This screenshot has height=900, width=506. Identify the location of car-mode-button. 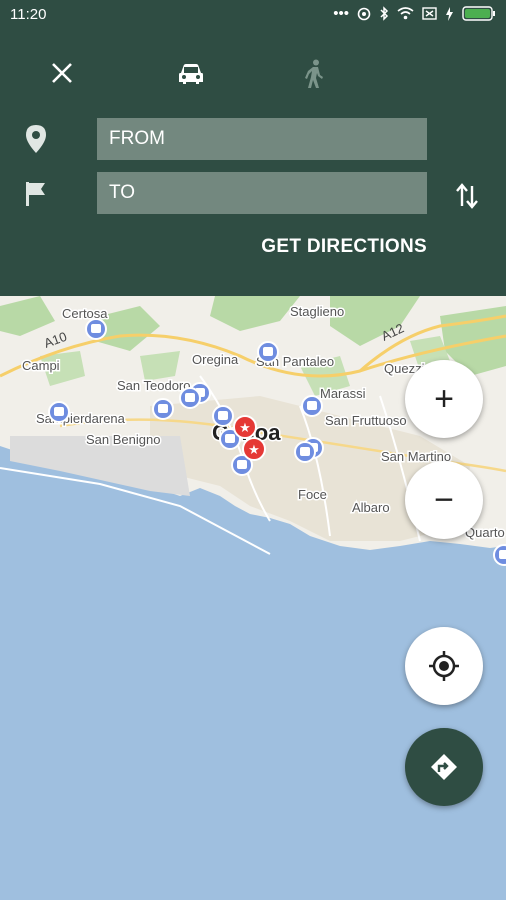
(191, 74).